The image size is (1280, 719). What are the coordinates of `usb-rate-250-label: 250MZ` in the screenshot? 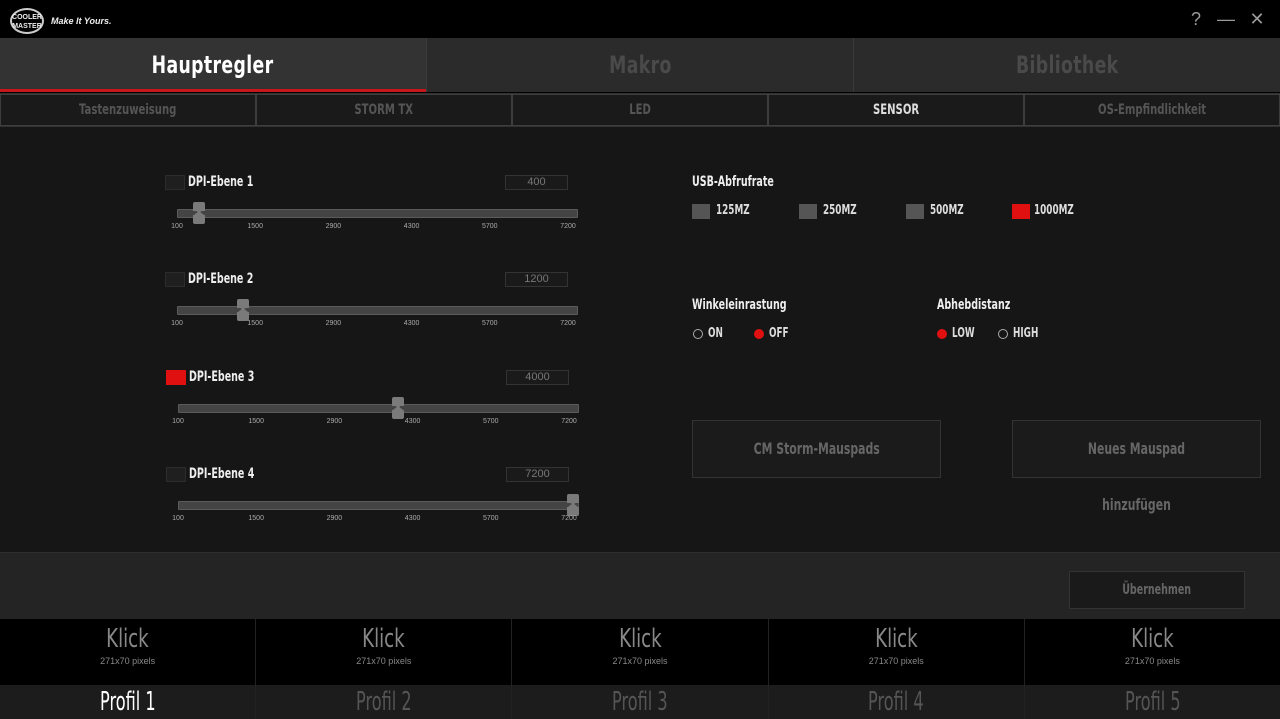 It's located at (840, 210).